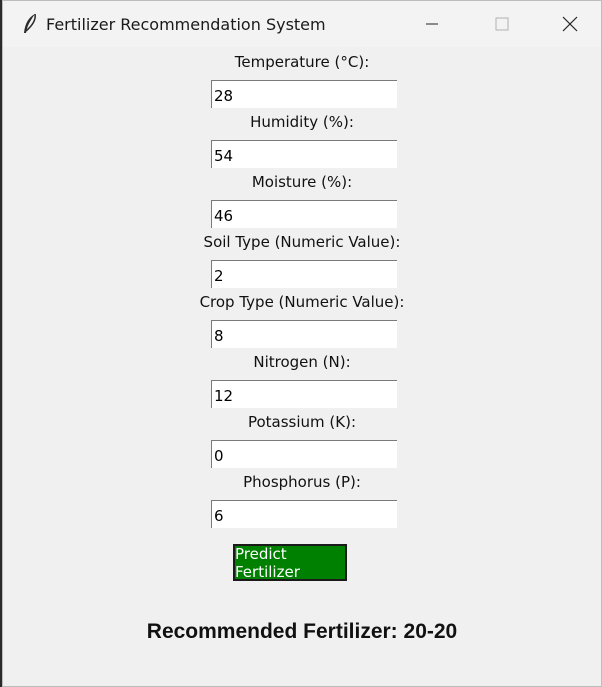 The height and width of the screenshot is (687, 602). What do you see at coordinates (302, 242) in the screenshot?
I see `soil-type-label: Soil Type (Numeric Value):` at bounding box center [302, 242].